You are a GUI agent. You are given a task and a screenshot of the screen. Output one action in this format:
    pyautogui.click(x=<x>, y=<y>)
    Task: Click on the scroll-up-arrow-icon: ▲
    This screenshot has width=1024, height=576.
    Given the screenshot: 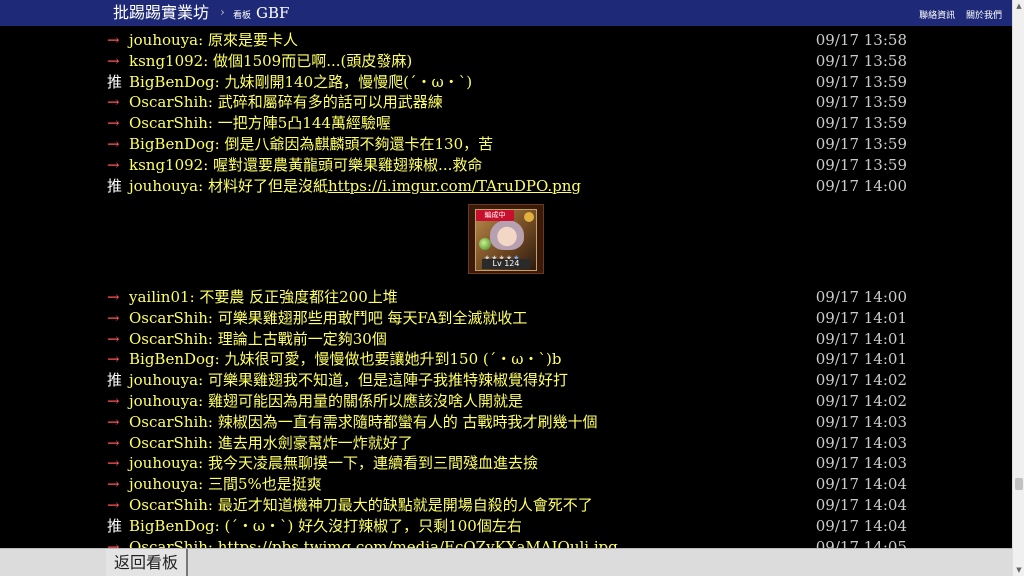 What is the action you would take?
    pyautogui.click(x=1019, y=6)
    